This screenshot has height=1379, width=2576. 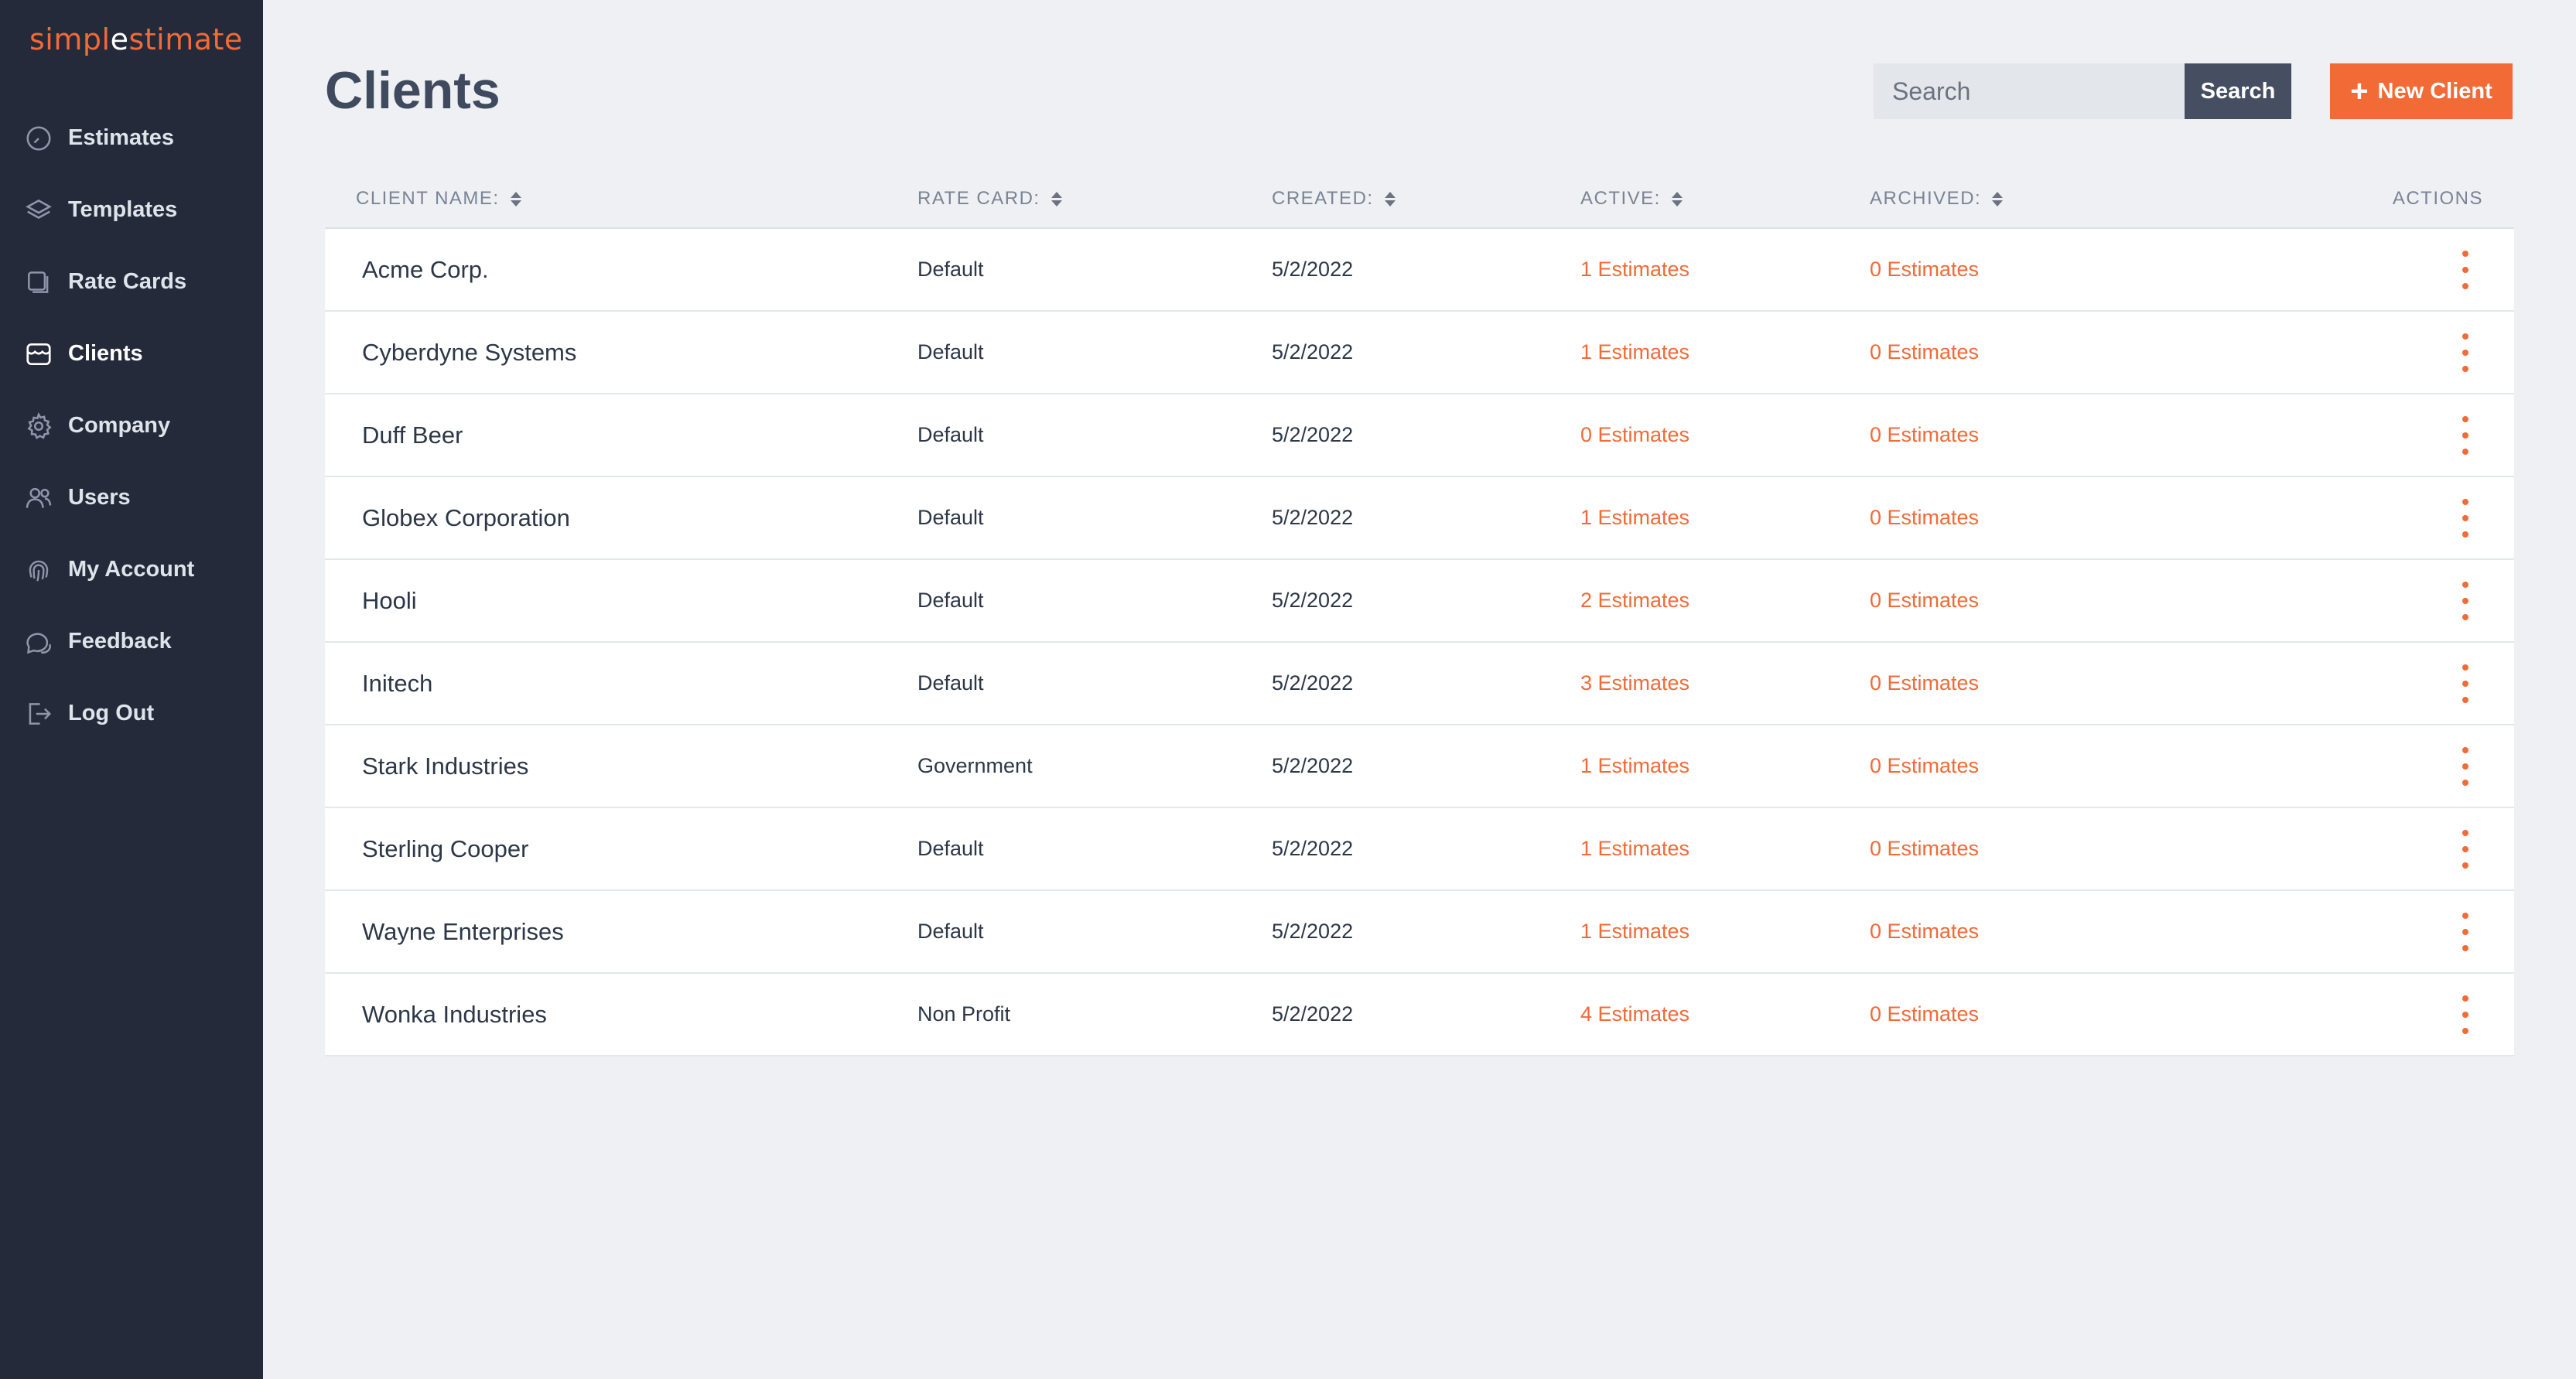 What do you see at coordinates (469, 352) in the screenshot?
I see `client-name-link: Cyberdyne Systems` at bounding box center [469, 352].